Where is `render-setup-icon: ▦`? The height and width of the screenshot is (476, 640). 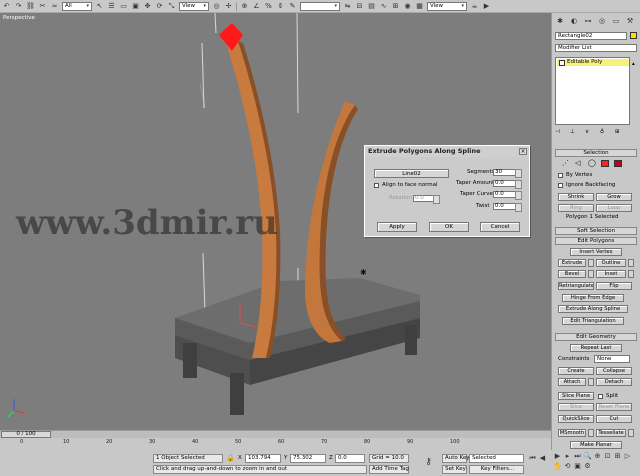 render-setup-icon: ▦ is located at coordinates (419, 6).